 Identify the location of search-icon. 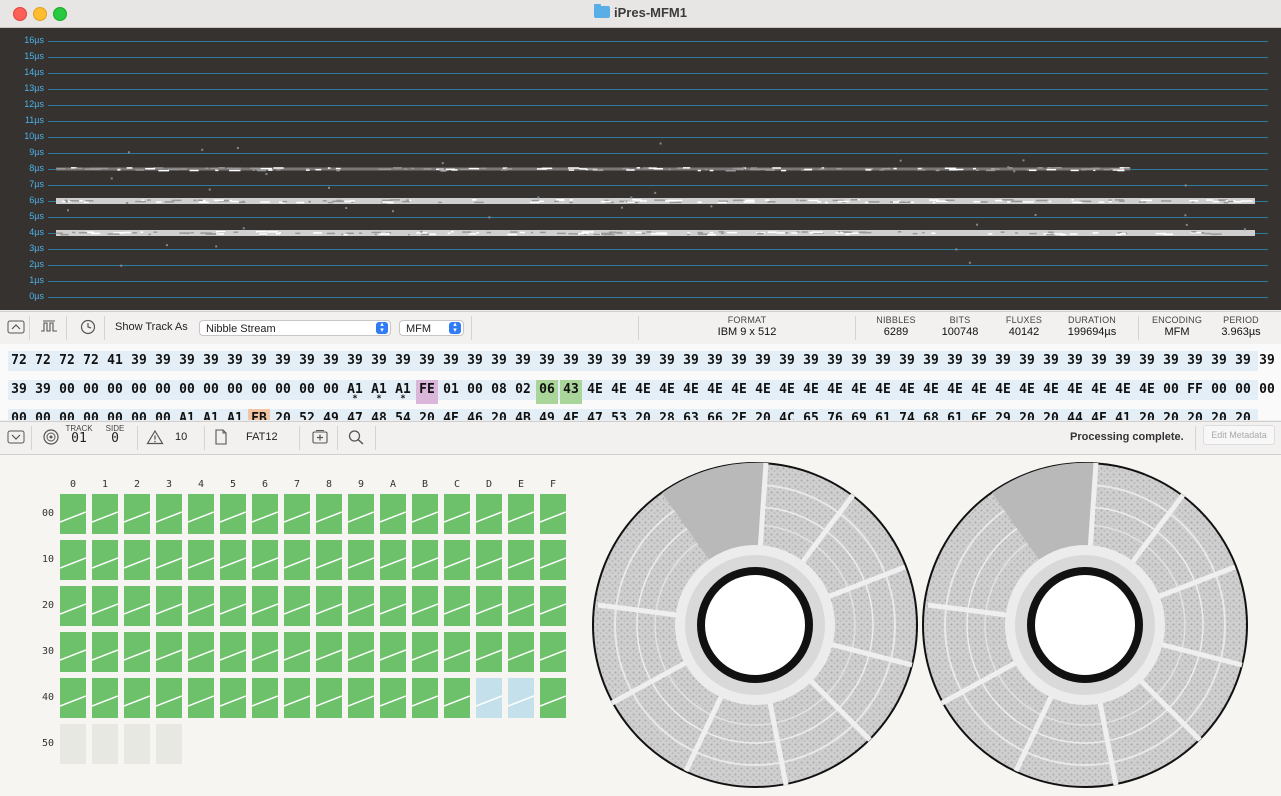
(356, 437).